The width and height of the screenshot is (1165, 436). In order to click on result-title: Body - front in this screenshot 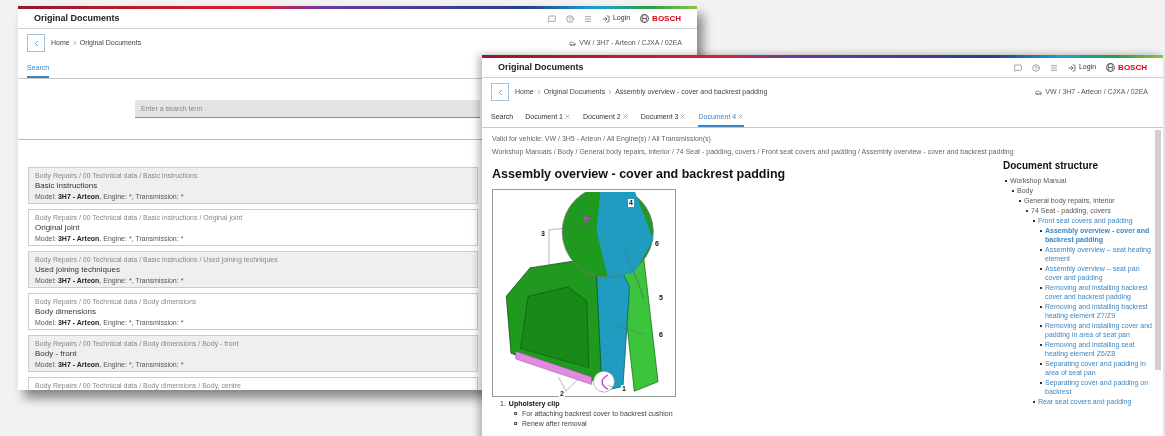, I will do `click(56, 354)`.